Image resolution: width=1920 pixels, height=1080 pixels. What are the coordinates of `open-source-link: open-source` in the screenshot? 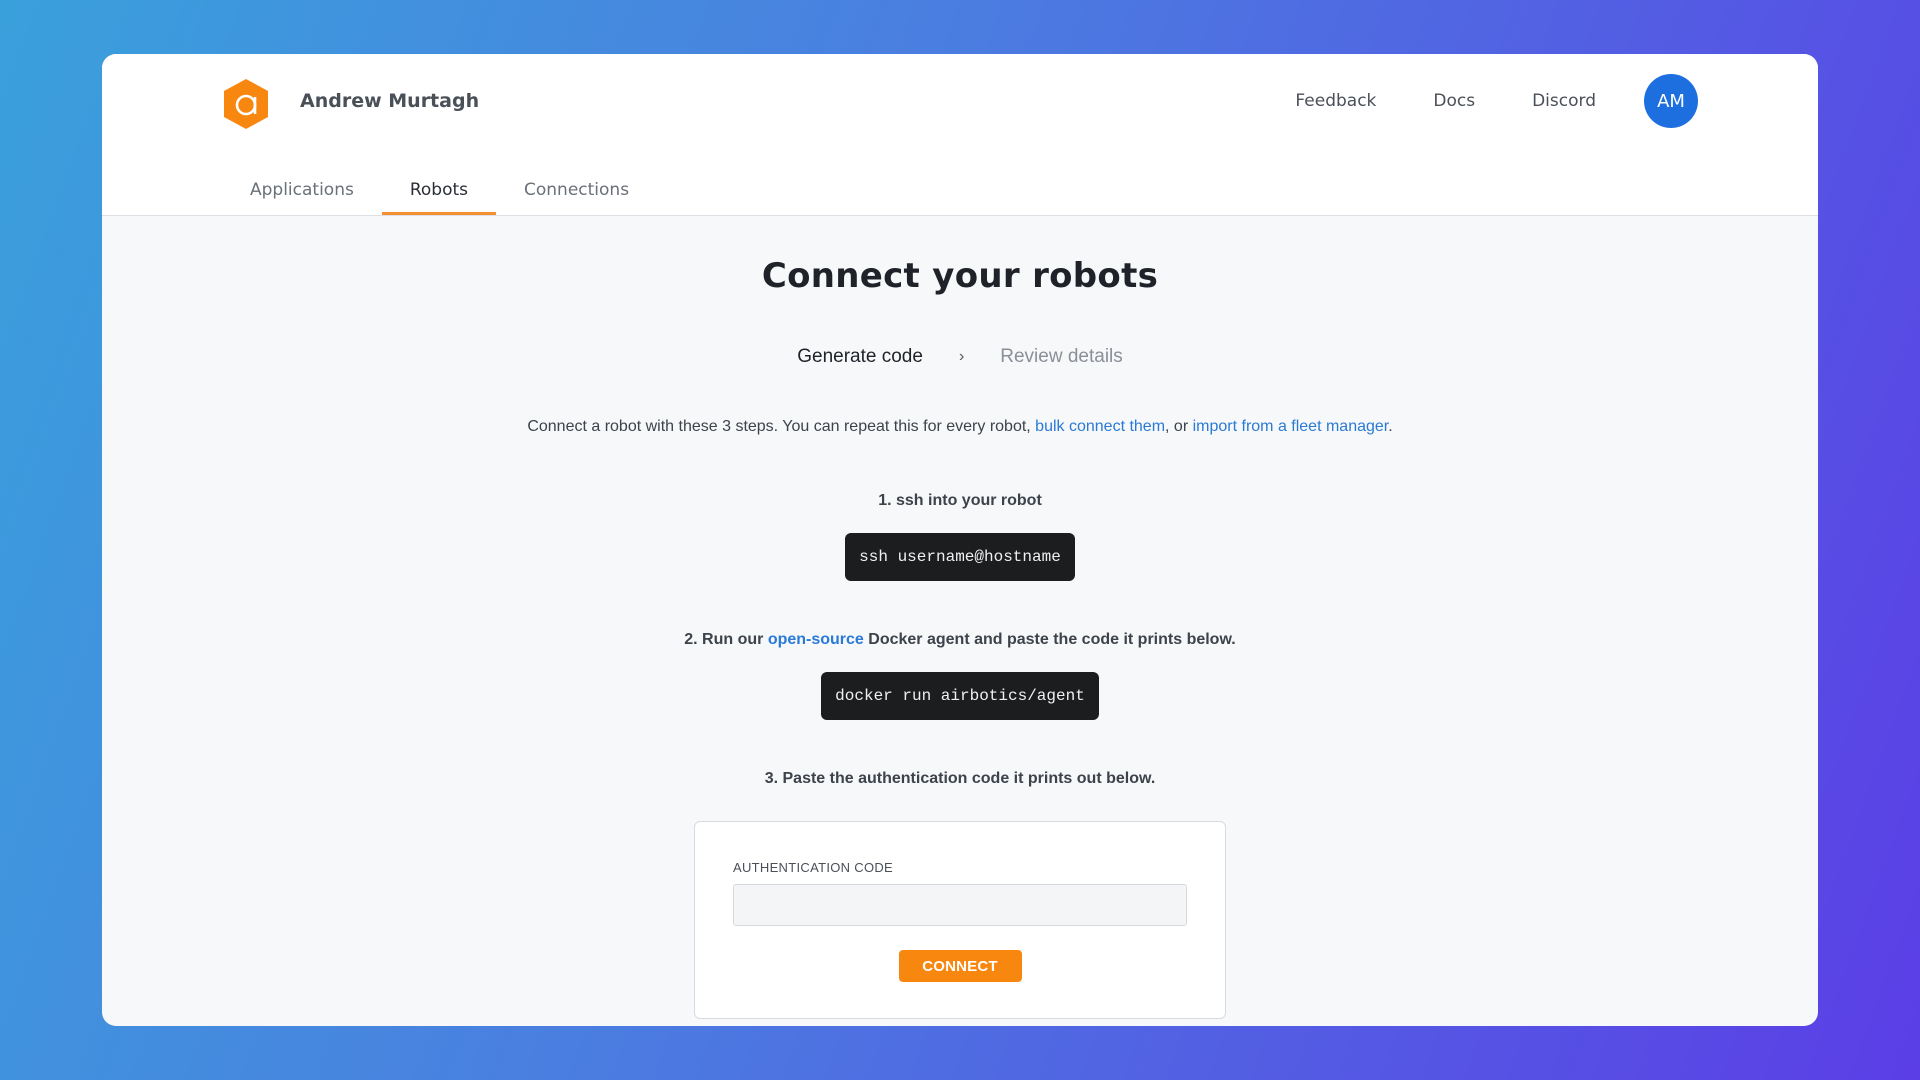 It's located at (816, 639).